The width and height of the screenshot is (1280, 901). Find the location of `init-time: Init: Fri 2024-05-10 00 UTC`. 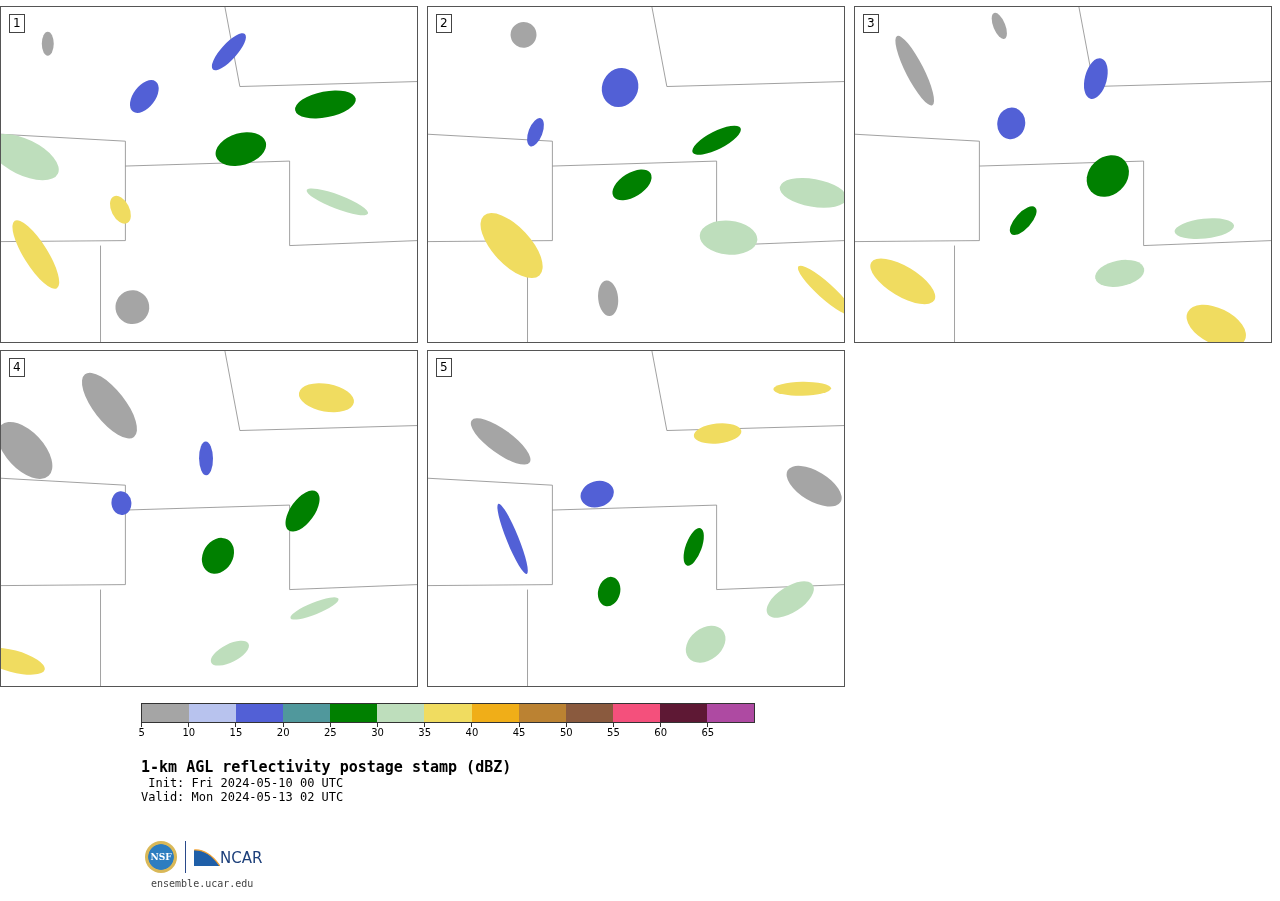

init-time: Init: Fri 2024-05-10 00 UTC is located at coordinates (246, 783).